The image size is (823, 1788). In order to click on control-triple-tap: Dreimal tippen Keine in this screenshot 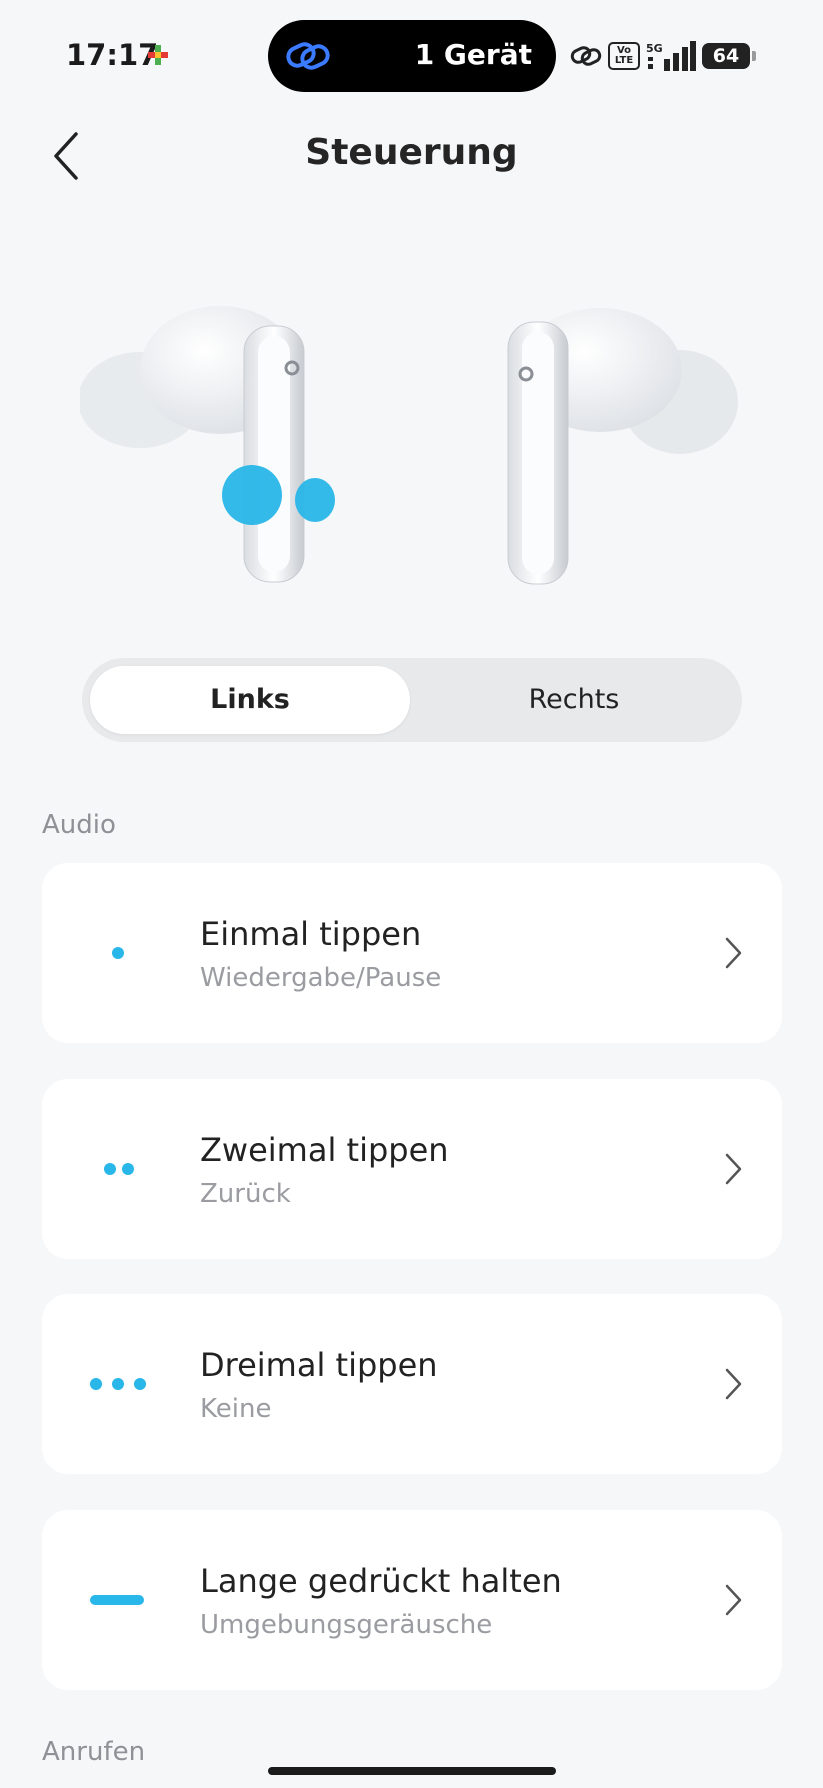, I will do `click(412, 1384)`.